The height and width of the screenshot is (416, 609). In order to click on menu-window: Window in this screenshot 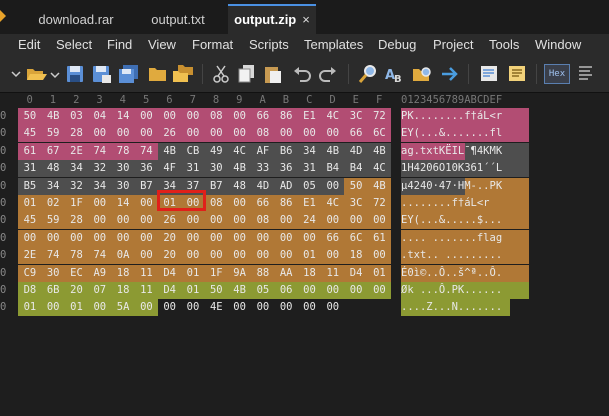, I will do `click(558, 45)`.